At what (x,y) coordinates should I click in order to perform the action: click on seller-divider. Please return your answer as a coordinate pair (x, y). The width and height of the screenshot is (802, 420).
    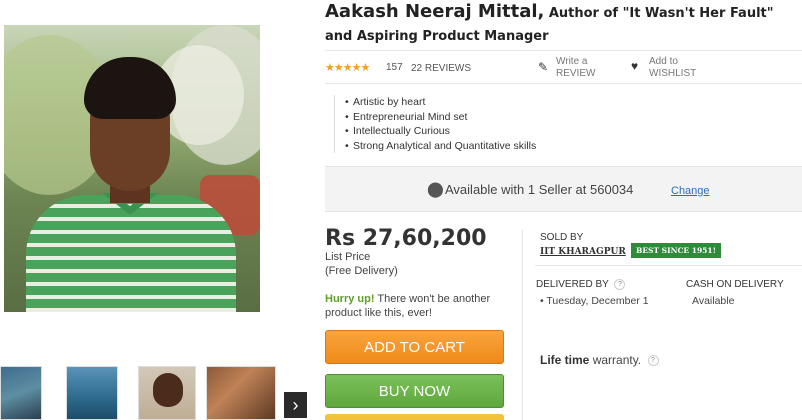
    Looking at the image, I should click on (668, 265).